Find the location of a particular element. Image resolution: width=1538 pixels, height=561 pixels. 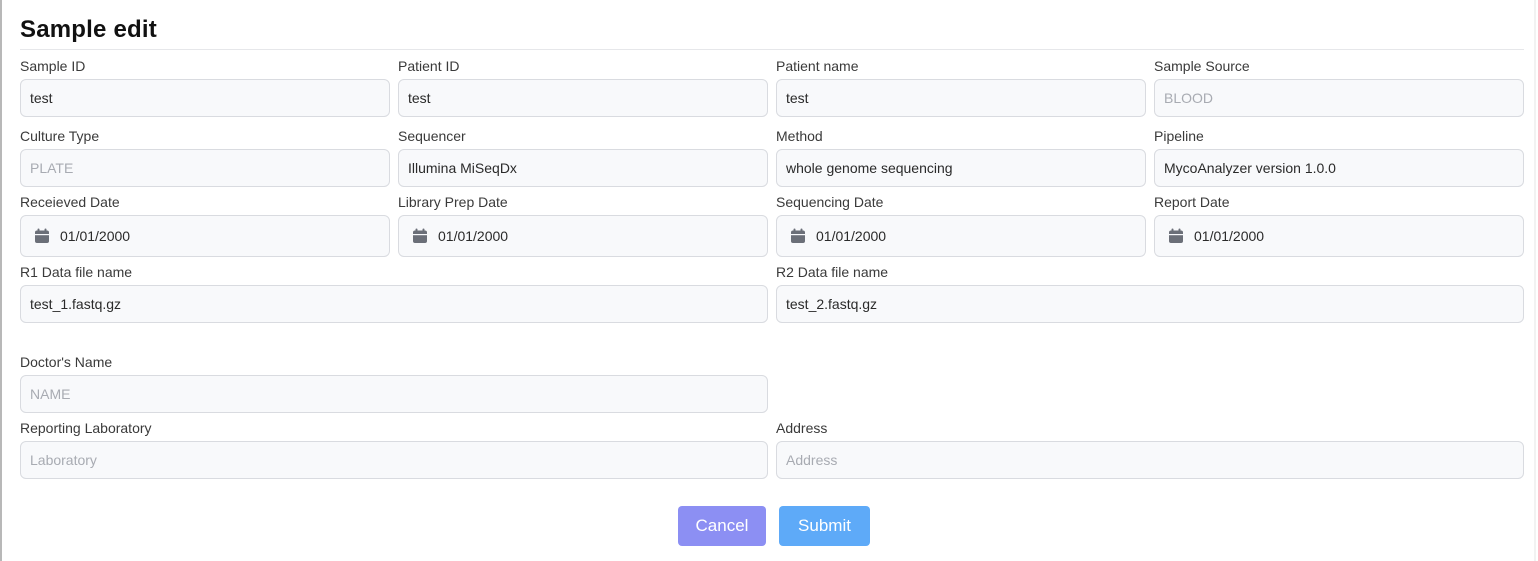

reporting-lab-field: Laboratory is located at coordinates (394, 460).